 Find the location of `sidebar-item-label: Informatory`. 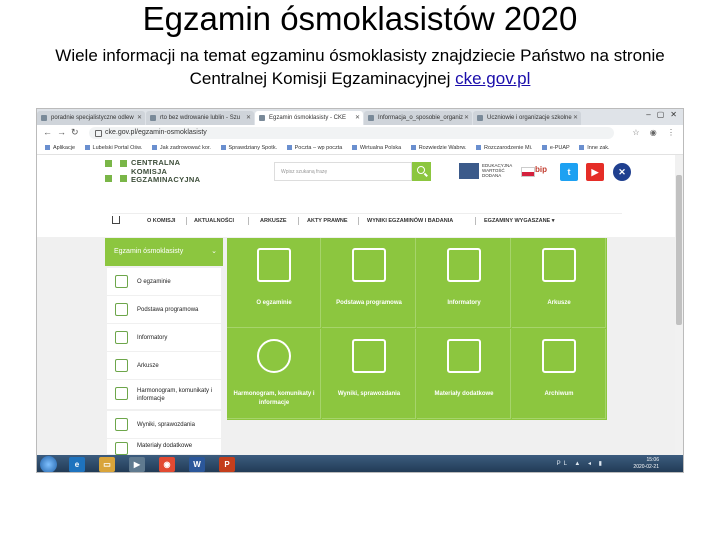

sidebar-item-label: Informatory is located at coordinates (152, 337).